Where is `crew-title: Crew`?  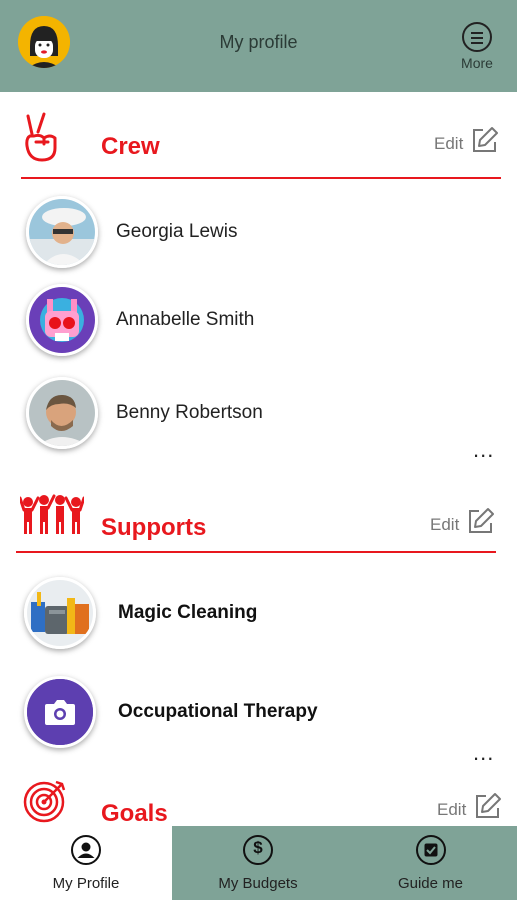
crew-title: Crew is located at coordinates (130, 146).